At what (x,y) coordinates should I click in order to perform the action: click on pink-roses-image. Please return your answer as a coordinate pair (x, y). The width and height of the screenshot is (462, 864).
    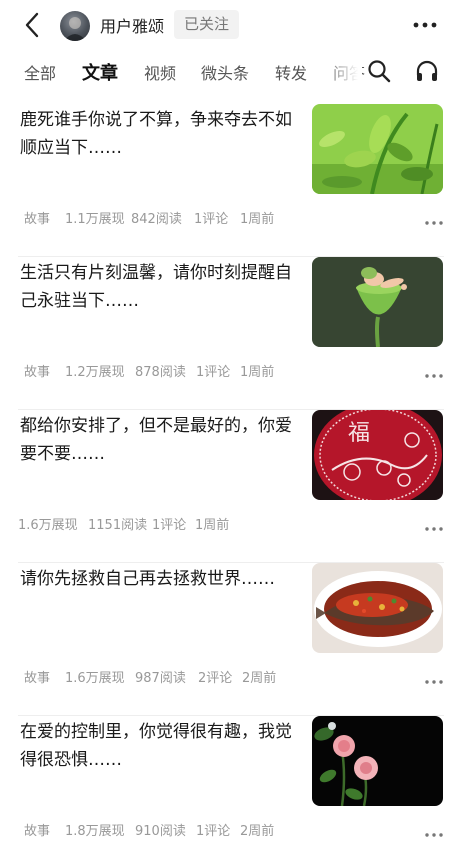
    Looking at the image, I should click on (377, 761).